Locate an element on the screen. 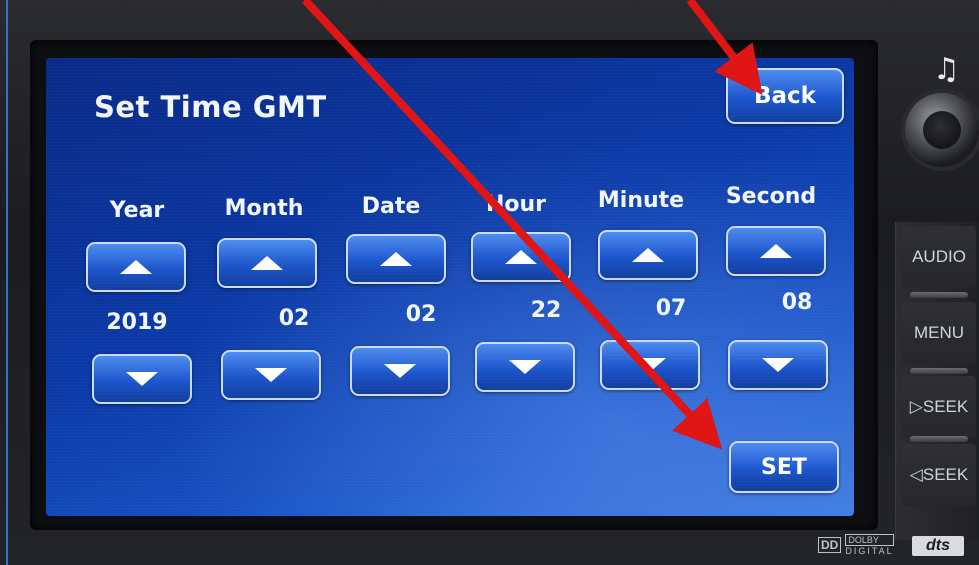 The image size is (979, 565). minute-down-button is located at coordinates (650, 365).